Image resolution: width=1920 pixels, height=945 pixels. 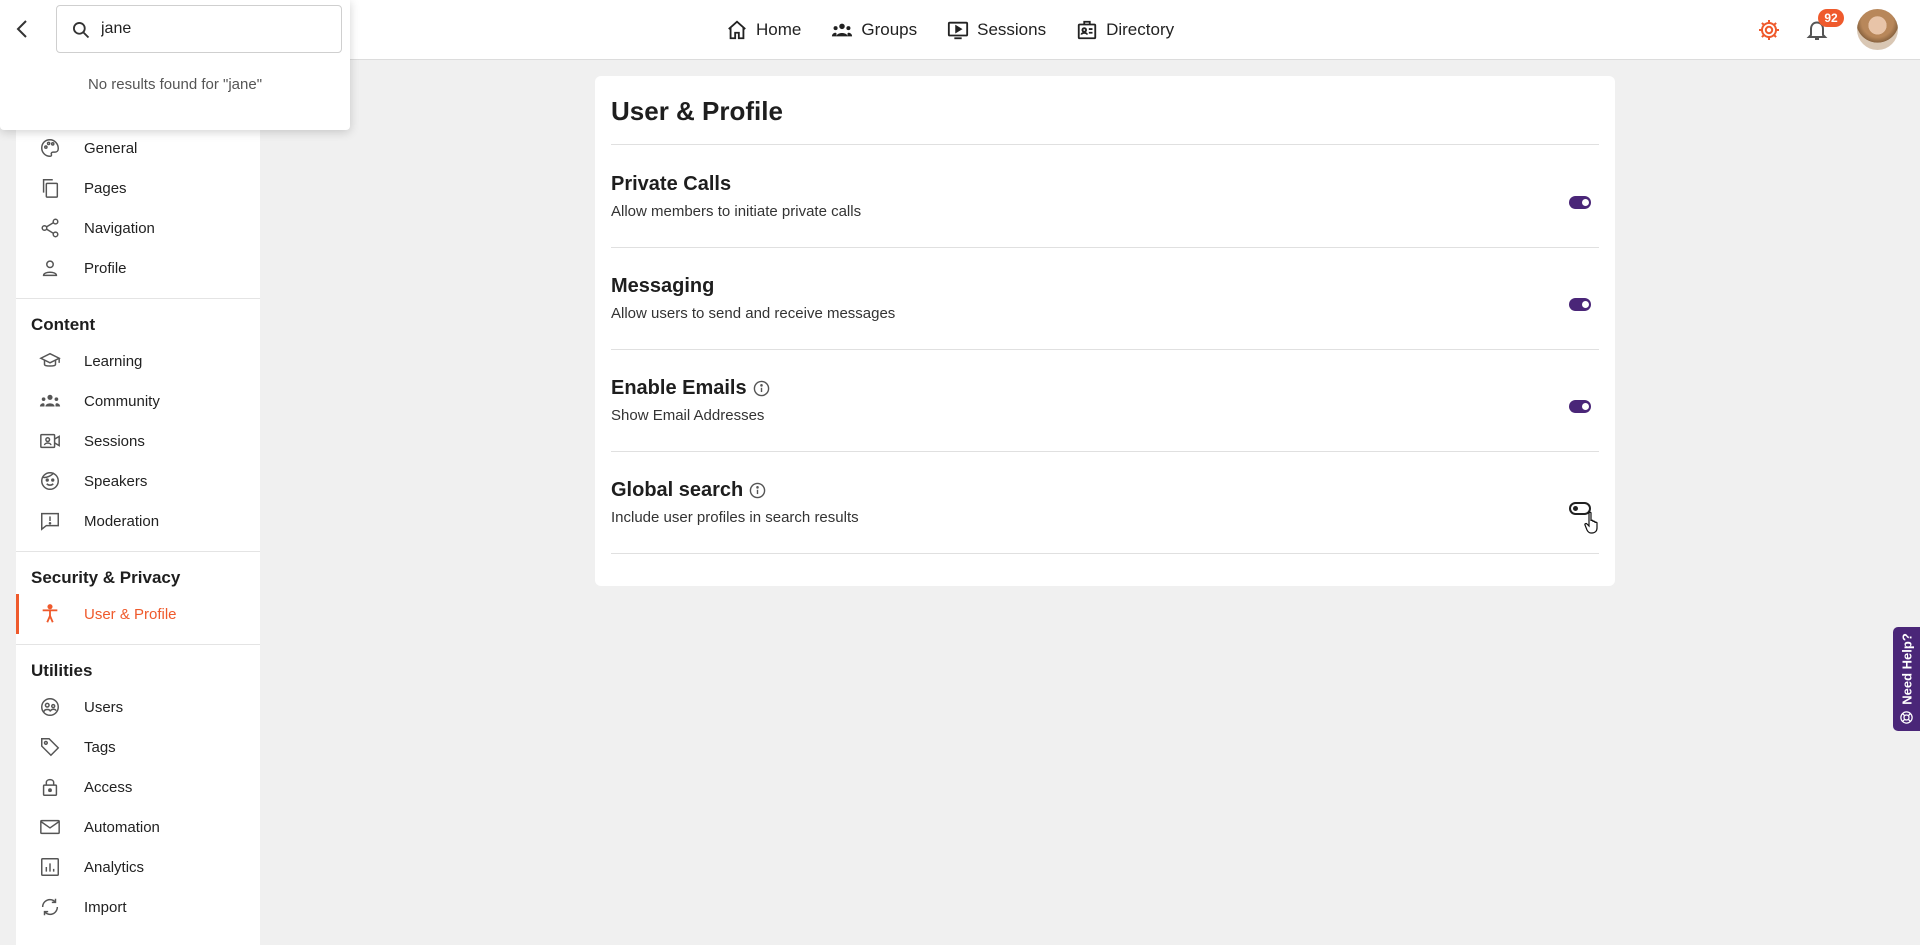 What do you see at coordinates (697, 111) in the screenshot?
I see `page-title: User & Profile` at bounding box center [697, 111].